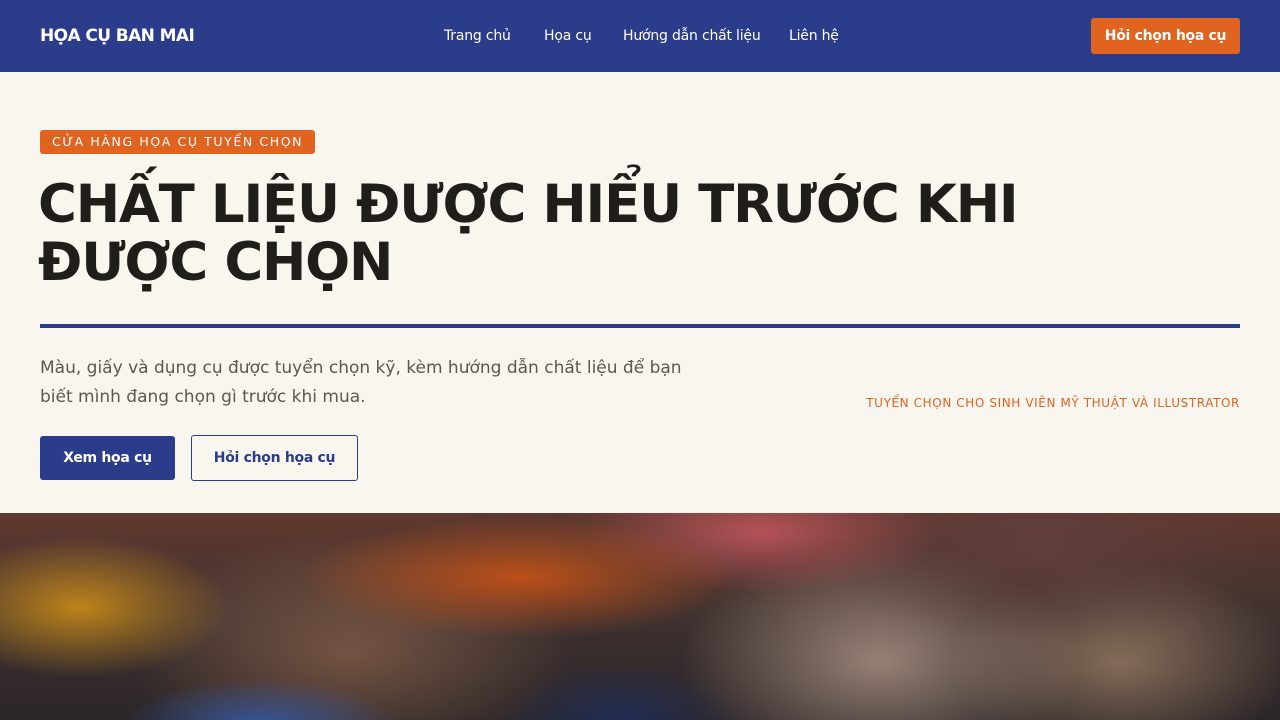 The width and height of the screenshot is (1280, 720). Describe the element at coordinates (1165, 36) in the screenshot. I see `header-ask-button: Hỏi chọn họa cụ` at that location.